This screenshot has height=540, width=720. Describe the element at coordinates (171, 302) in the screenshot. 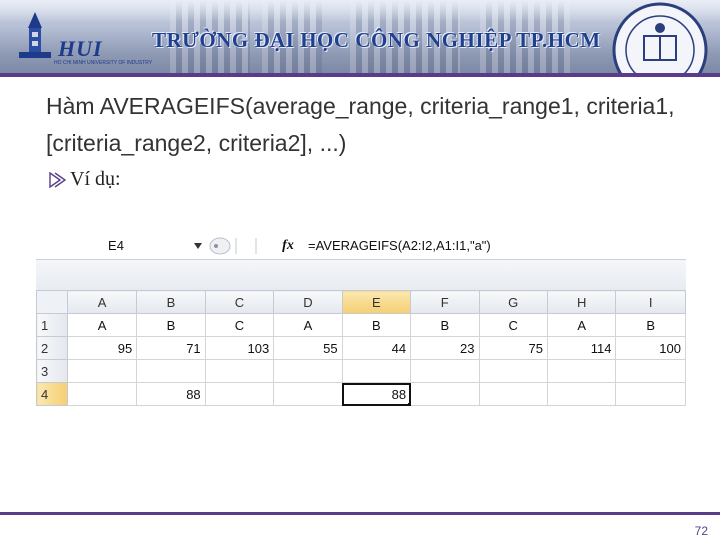

I see `column-header-b: B` at that location.